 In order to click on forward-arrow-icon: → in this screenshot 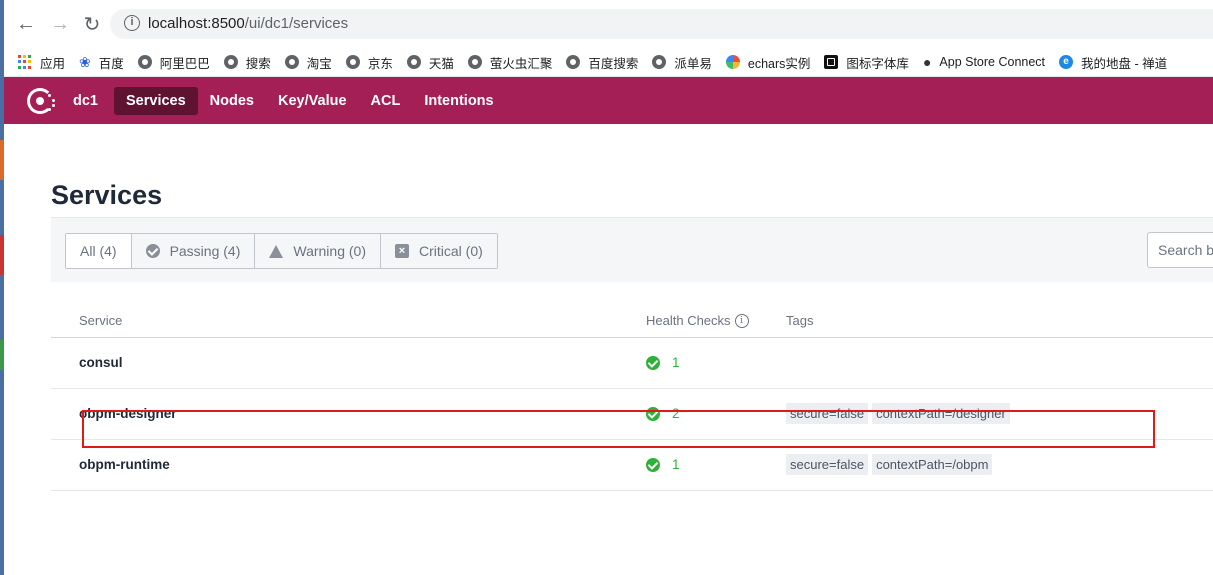, I will do `click(60, 24)`.